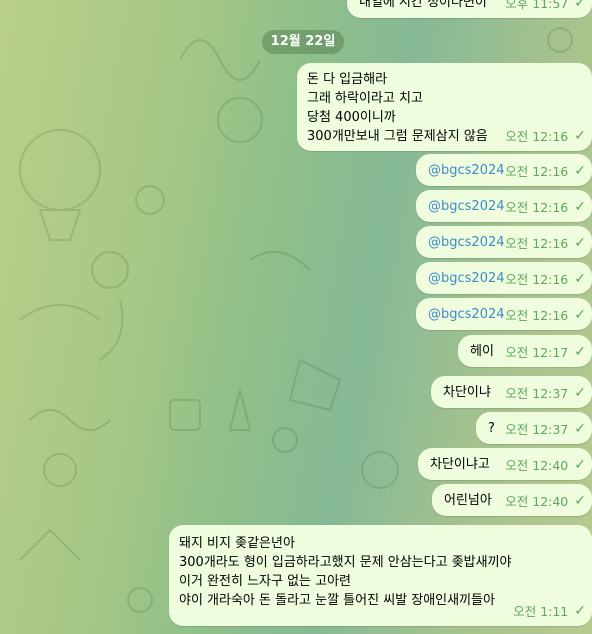  Describe the element at coordinates (541, 611) in the screenshot. I see `message-time: 오전 1:11` at that location.